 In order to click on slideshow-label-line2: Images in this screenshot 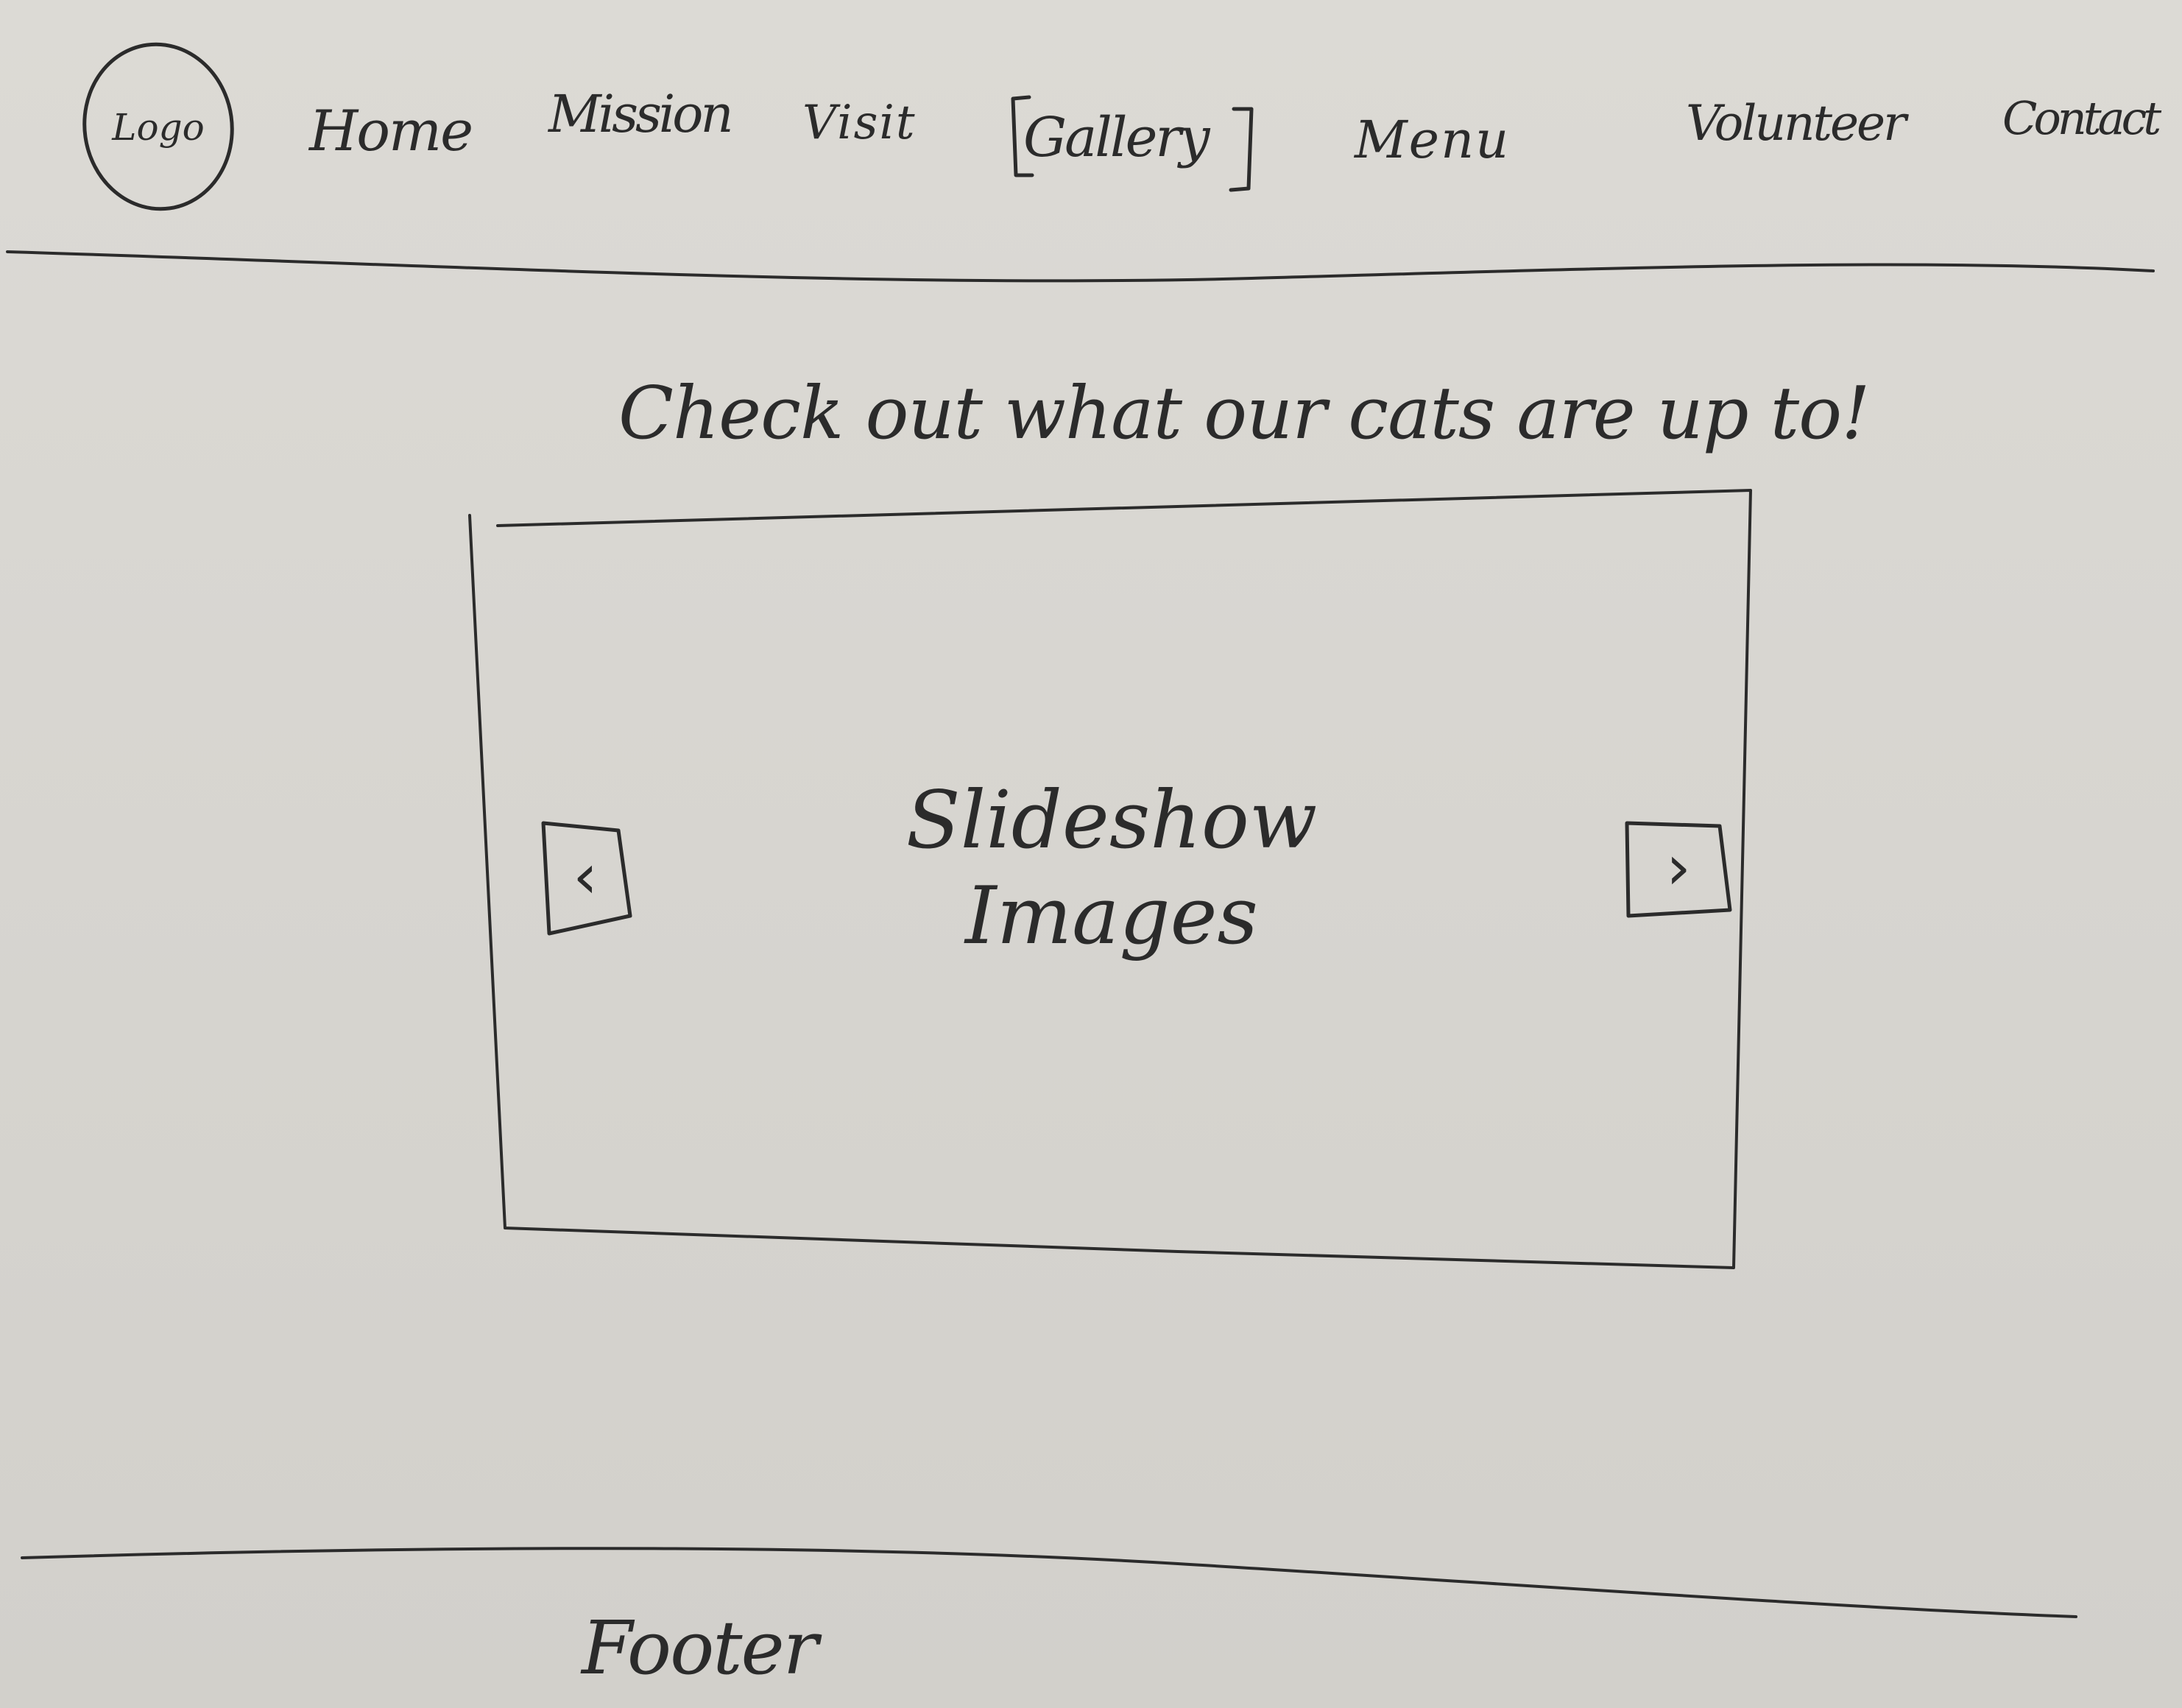, I will do `click(1111, 915)`.